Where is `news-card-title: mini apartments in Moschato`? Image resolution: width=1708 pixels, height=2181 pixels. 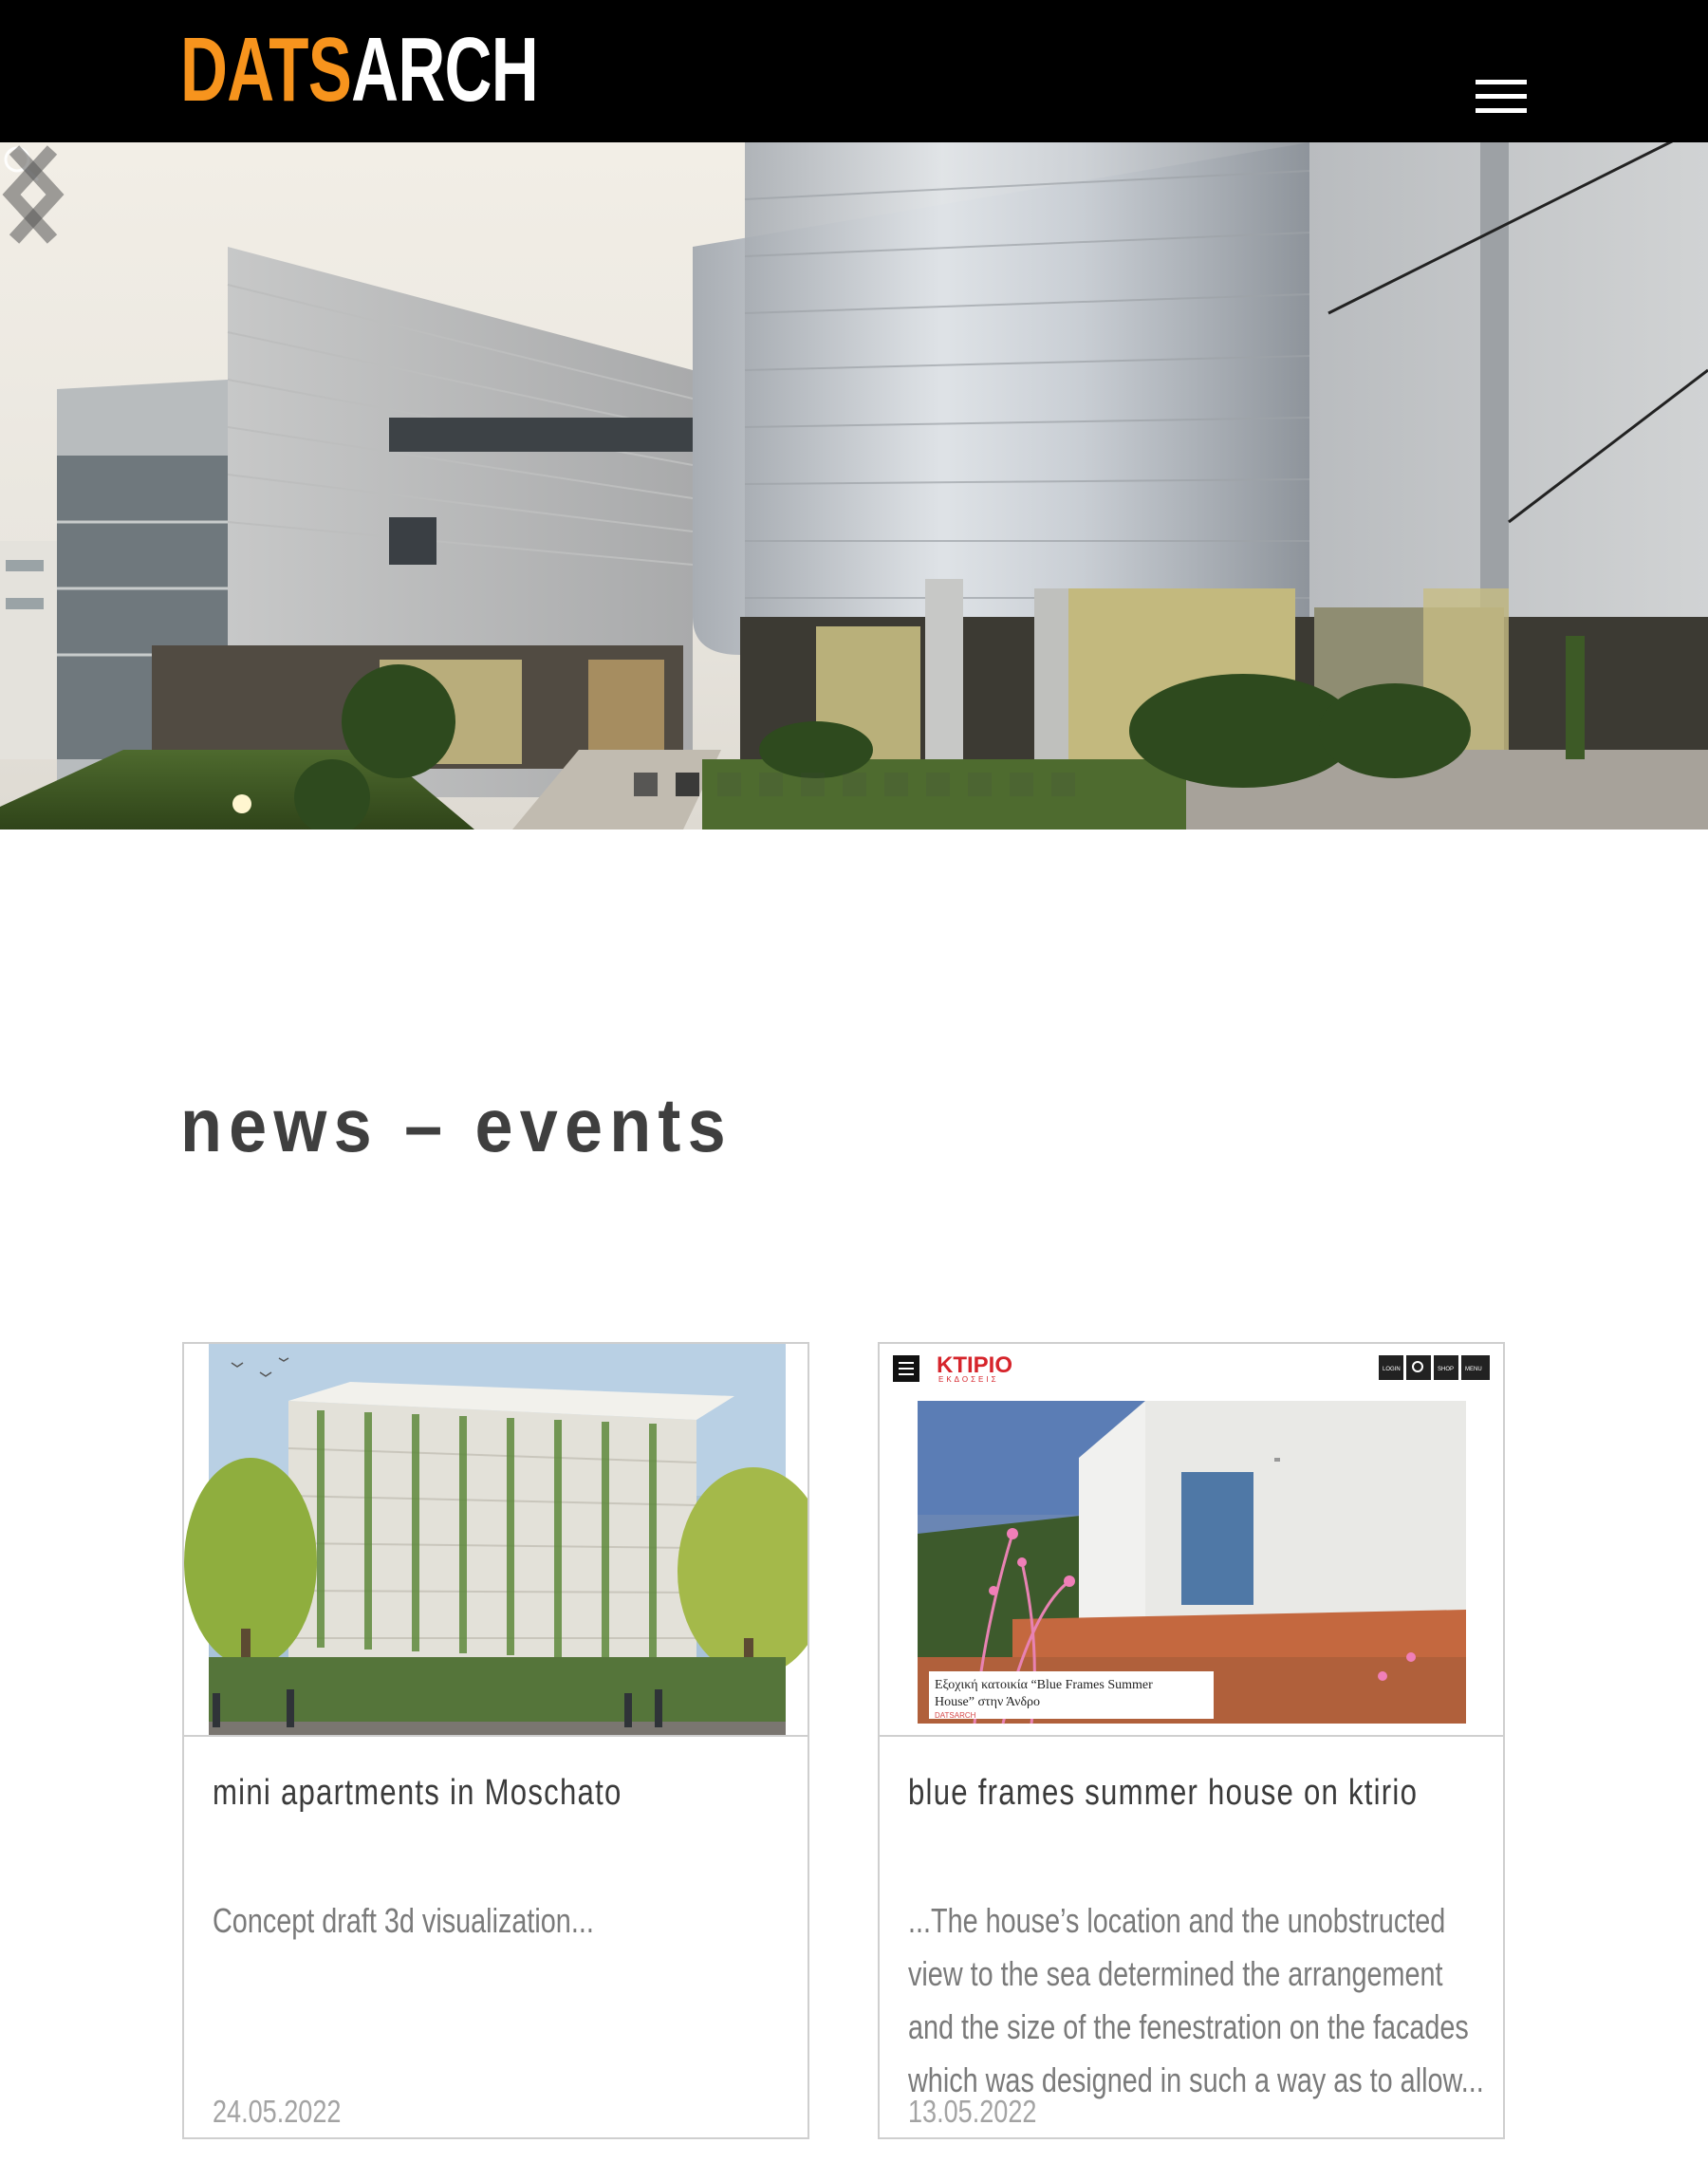
news-card-title: mini apartments in Moschato is located at coordinates (417, 1793).